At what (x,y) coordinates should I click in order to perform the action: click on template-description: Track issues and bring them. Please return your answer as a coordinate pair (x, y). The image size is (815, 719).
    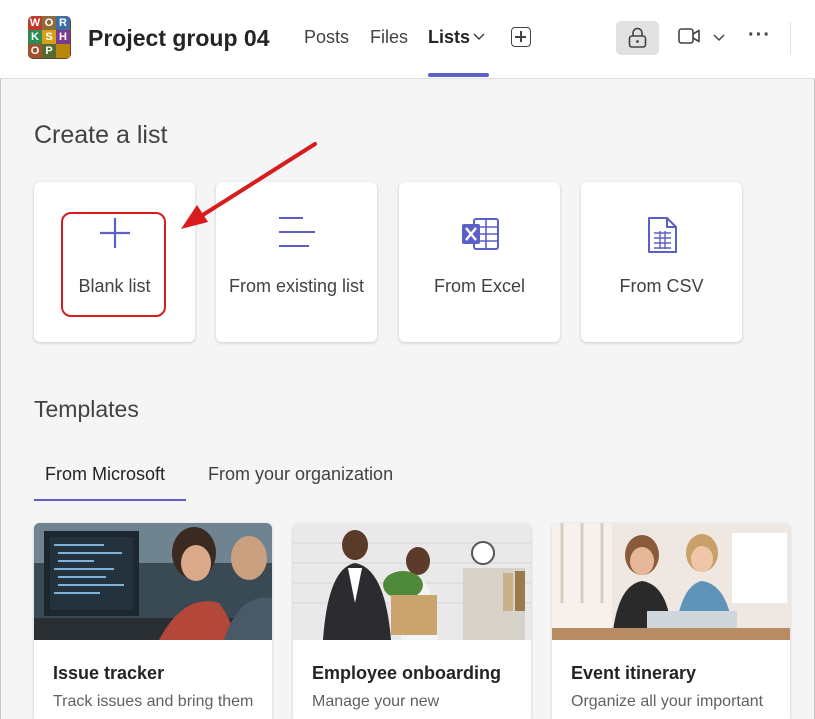
    Looking at the image, I should click on (153, 701).